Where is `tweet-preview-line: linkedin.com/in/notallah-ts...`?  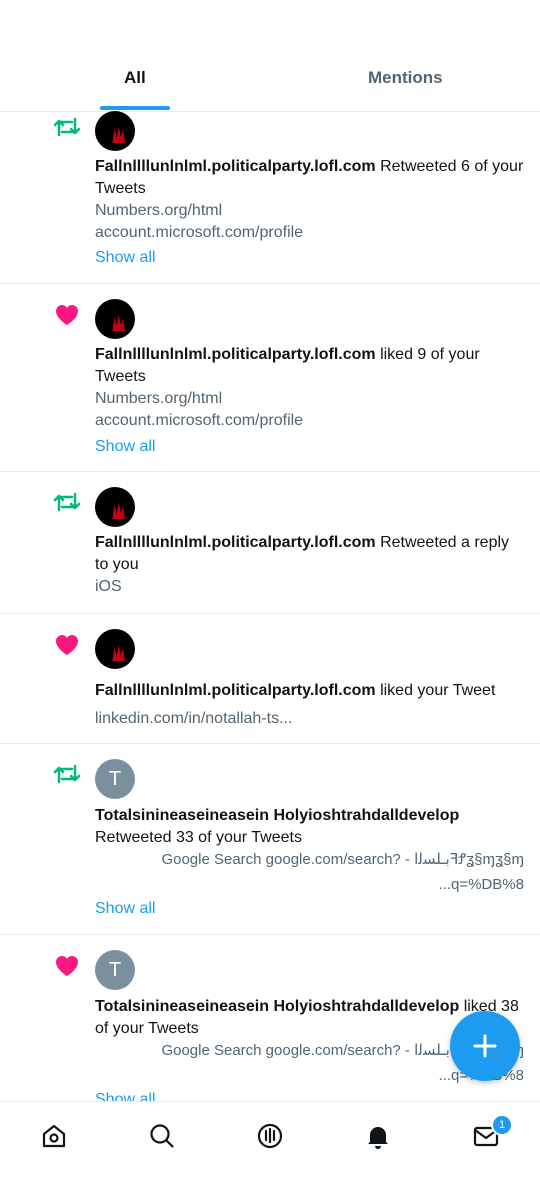
tweet-preview-line: linkedin.com/in/notallah-ts... is located at coordinates (194, 718).